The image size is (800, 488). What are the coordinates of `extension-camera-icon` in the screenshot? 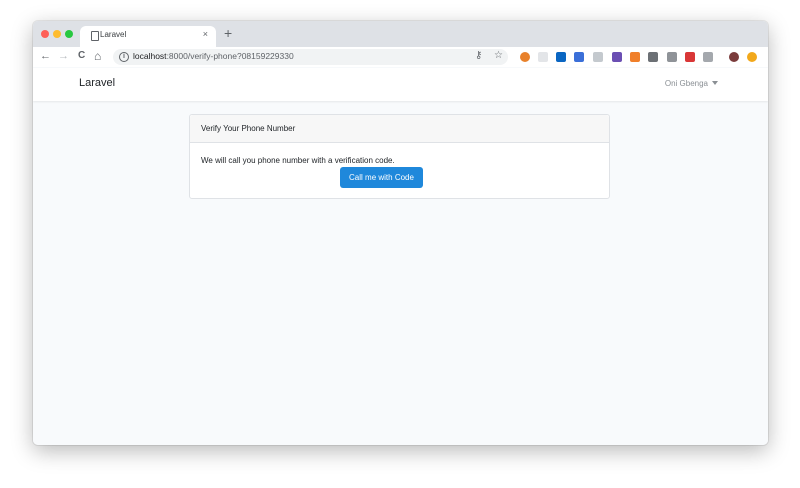 It's located at (653, 57).